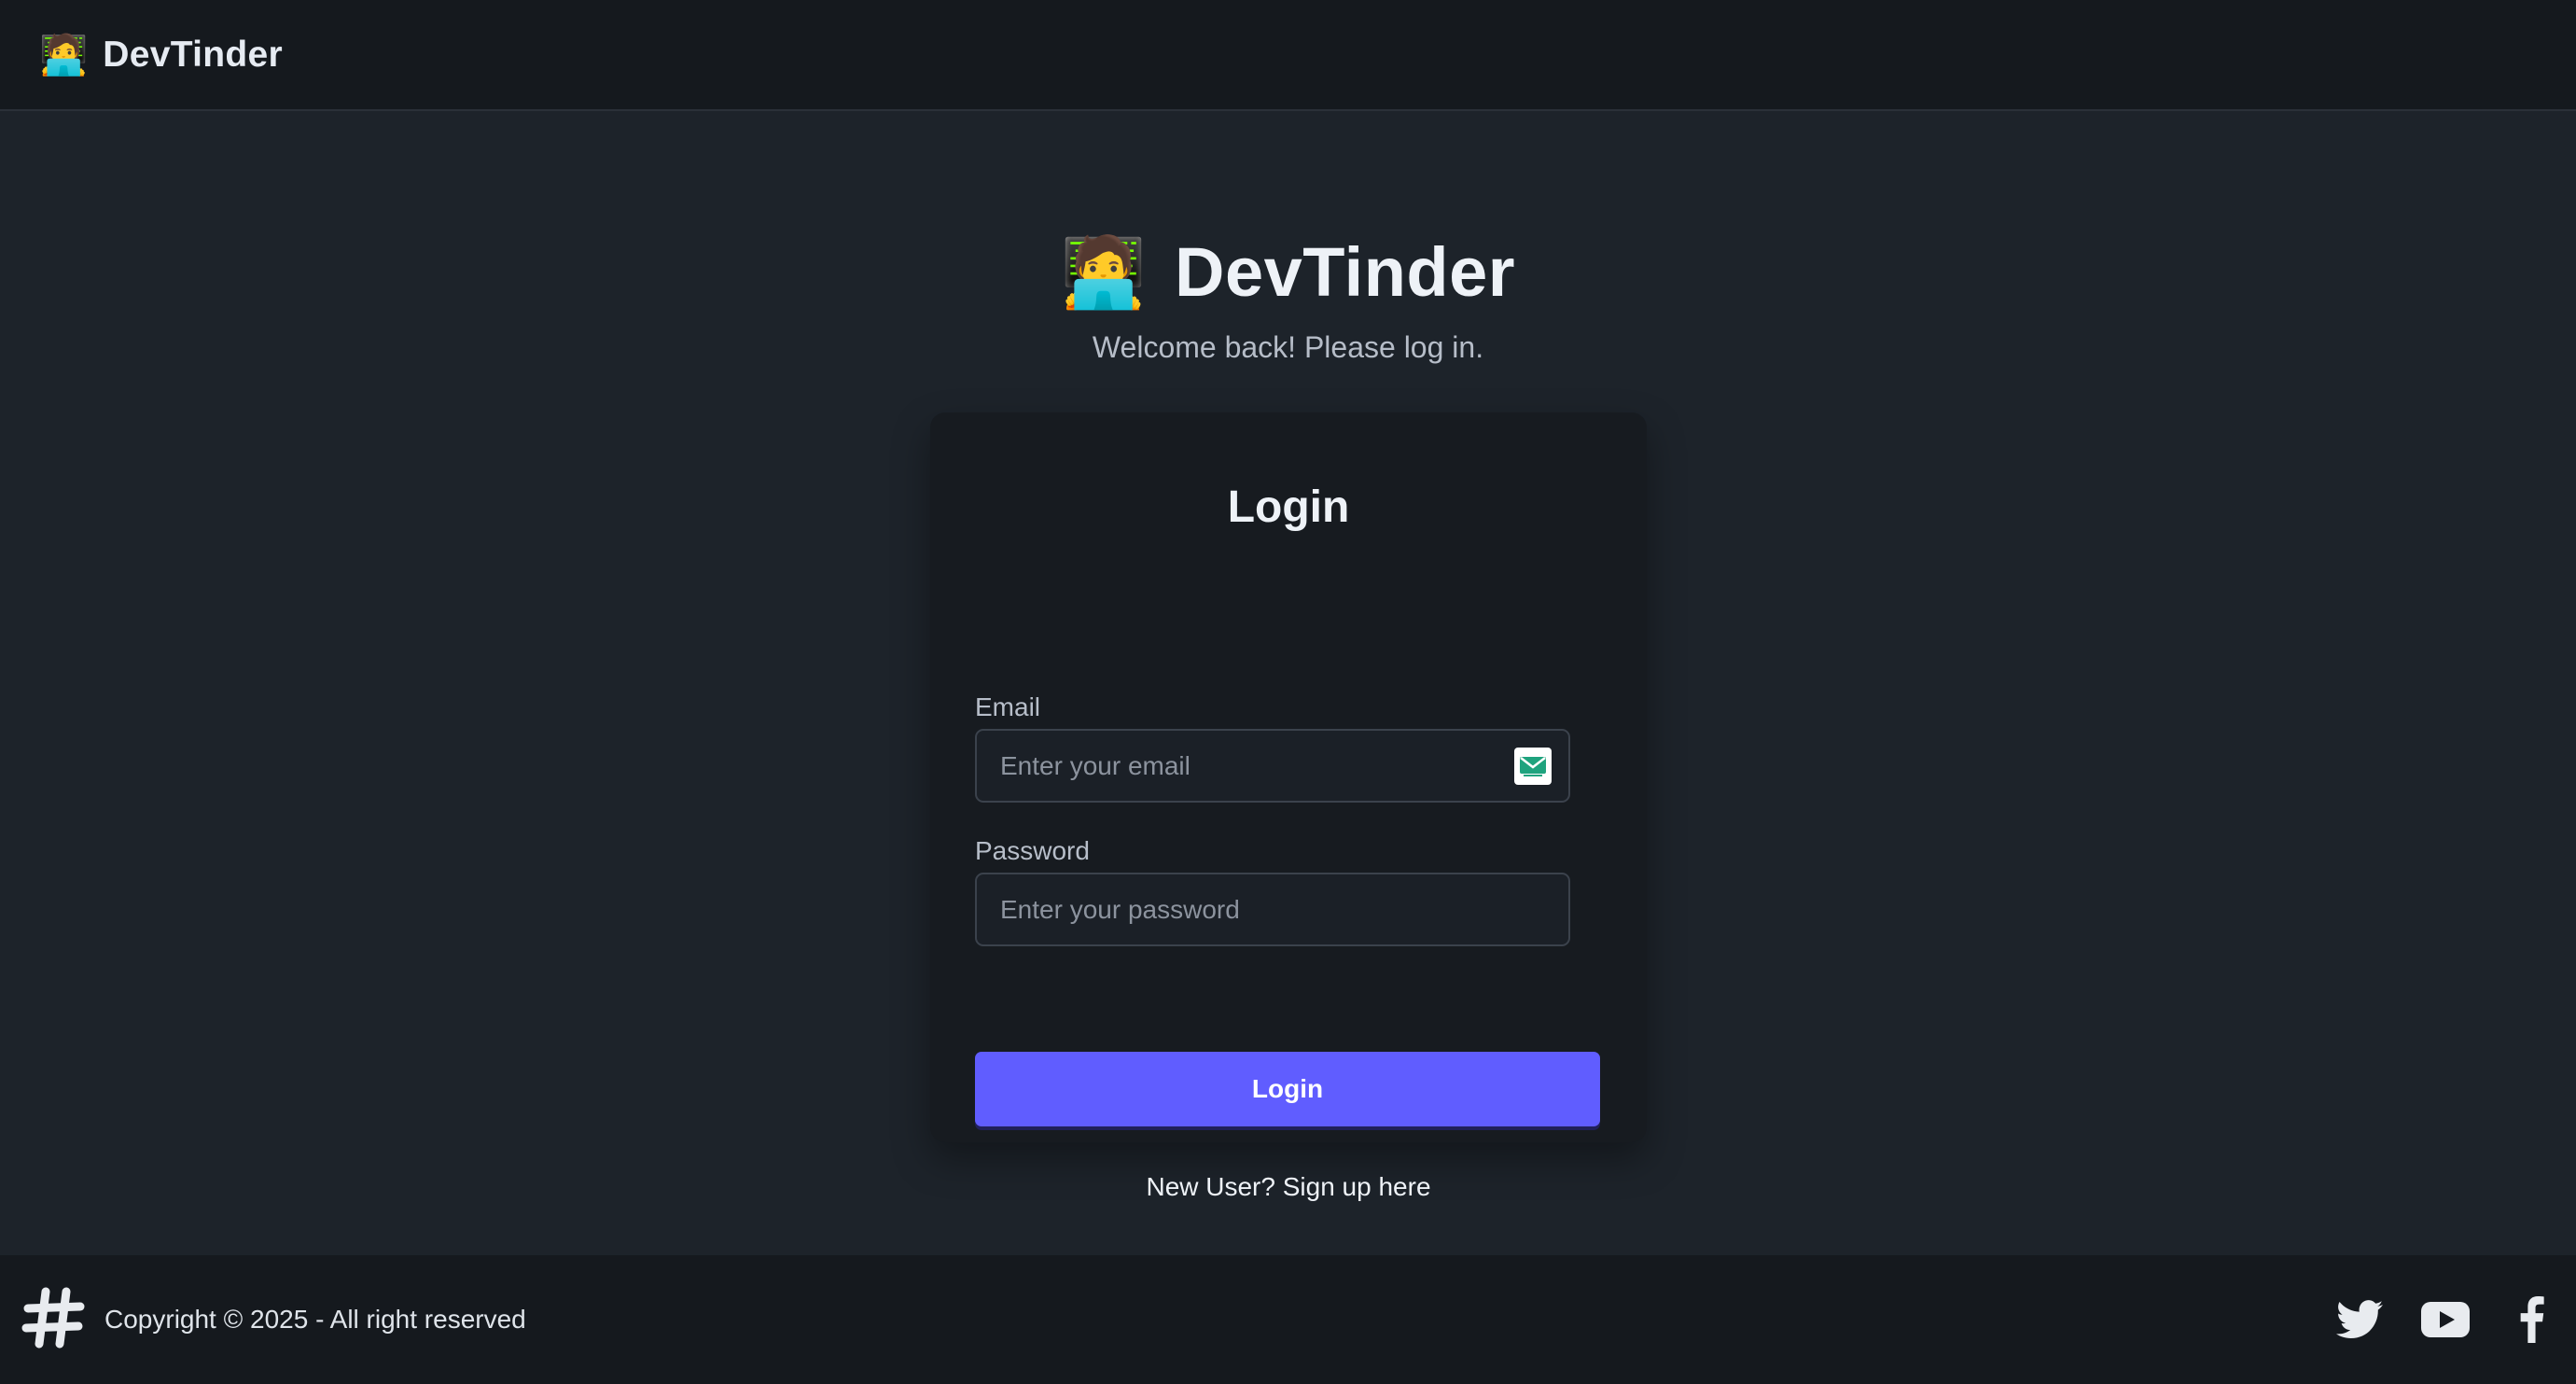  I want to click on hero-subtitle: Welcome back! Please log in., so click(1288, 347).